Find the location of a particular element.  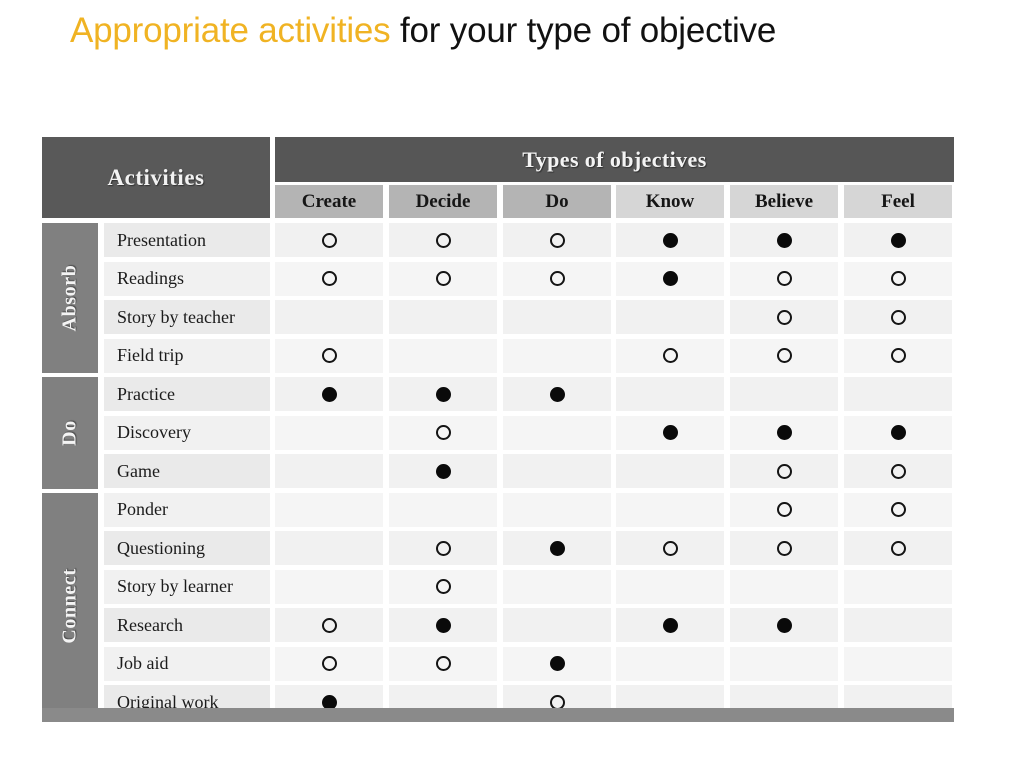

activity-label: Practice is located at coordinates (187, 394).